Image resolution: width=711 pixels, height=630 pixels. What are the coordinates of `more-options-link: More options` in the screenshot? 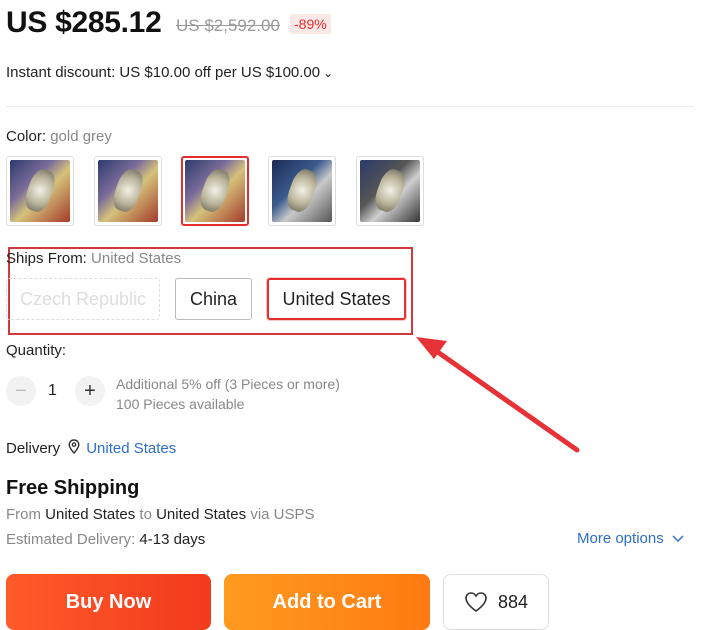 It's located at (630, 538).